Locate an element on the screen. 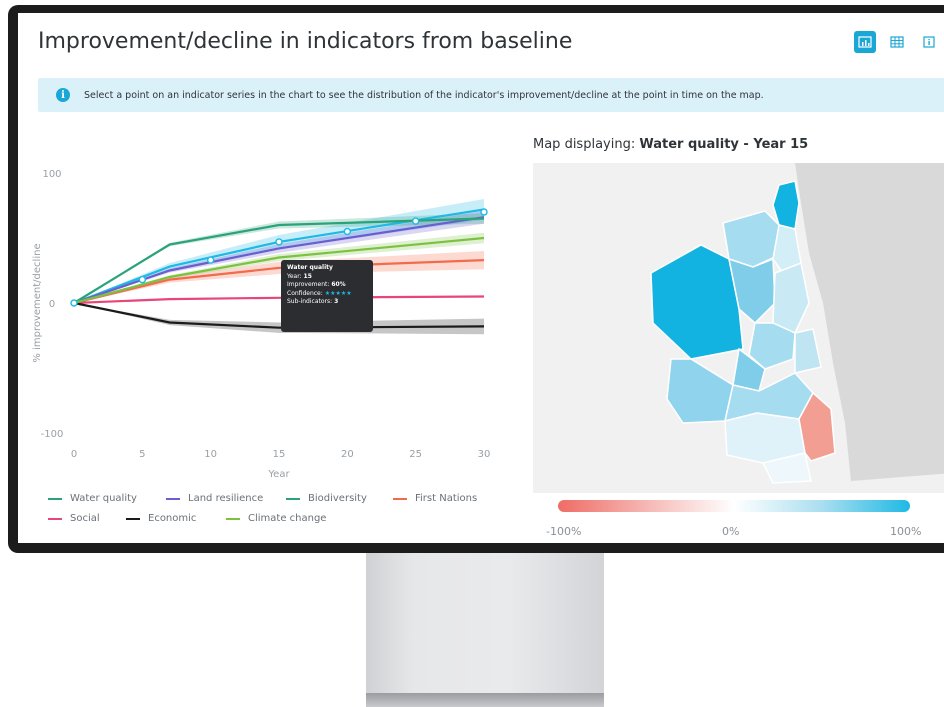  legend-item-economic: Economic is located at coordinates (161, 518).